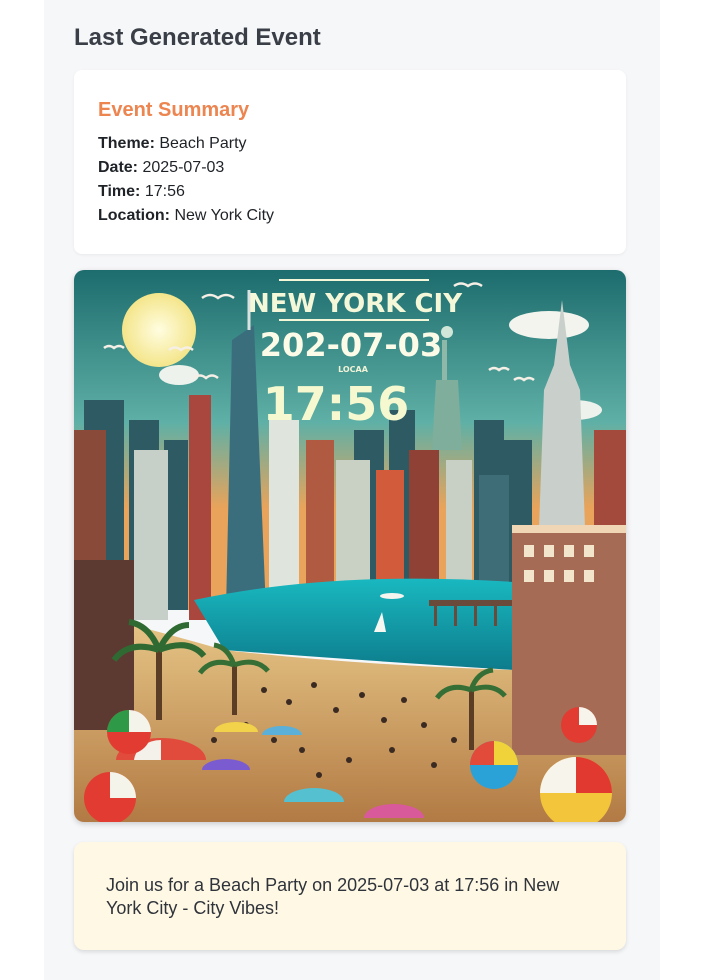 Image resolution: width=726 pixels, height=980 pixels. What do you see at coordinates (336, 404) in the screenshot?
I see `poster-time: 17:56` at bounding box center [336, 404].